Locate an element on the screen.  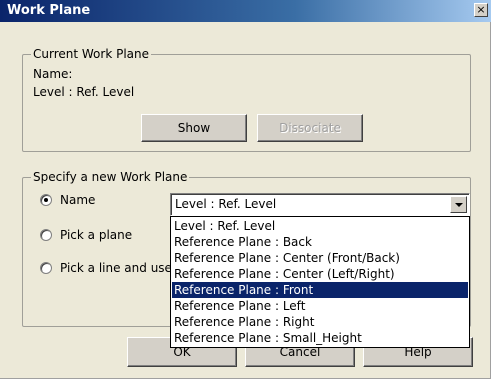
dropdown-item: Level : Ref. Level is located at coordinates (320, 226).